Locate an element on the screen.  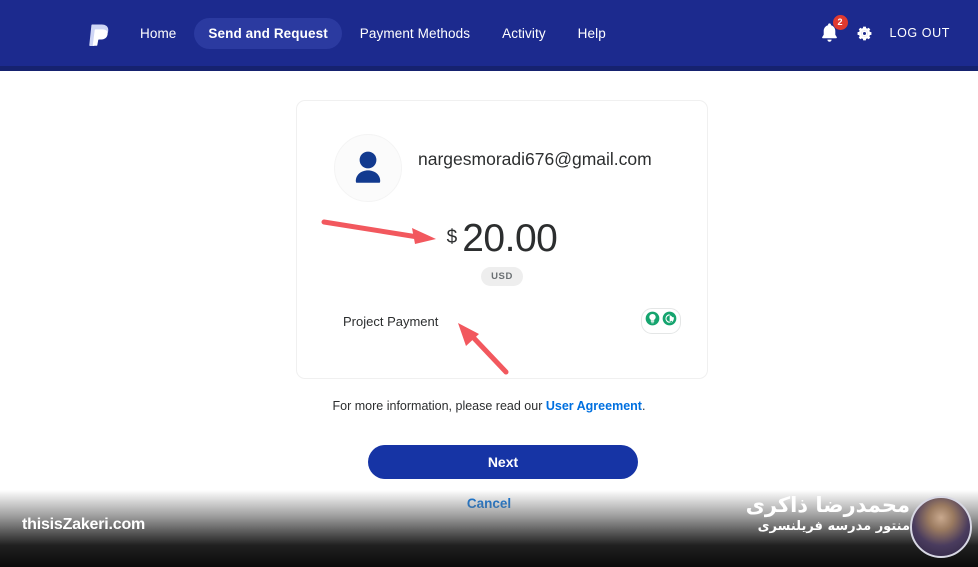
nav-item-send-and-request: Send and Request is located at coordinates (268, 33).